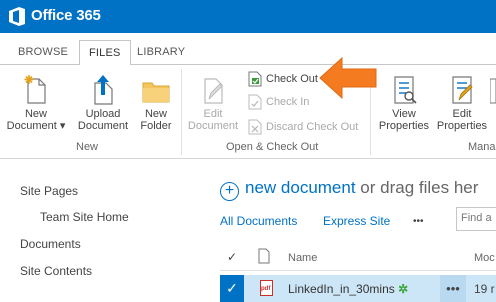 The image size is (496, 302). Describe the element at coordinates (161, 52) in the screenshot. I see `tab-library: LIBRARY` at that location.